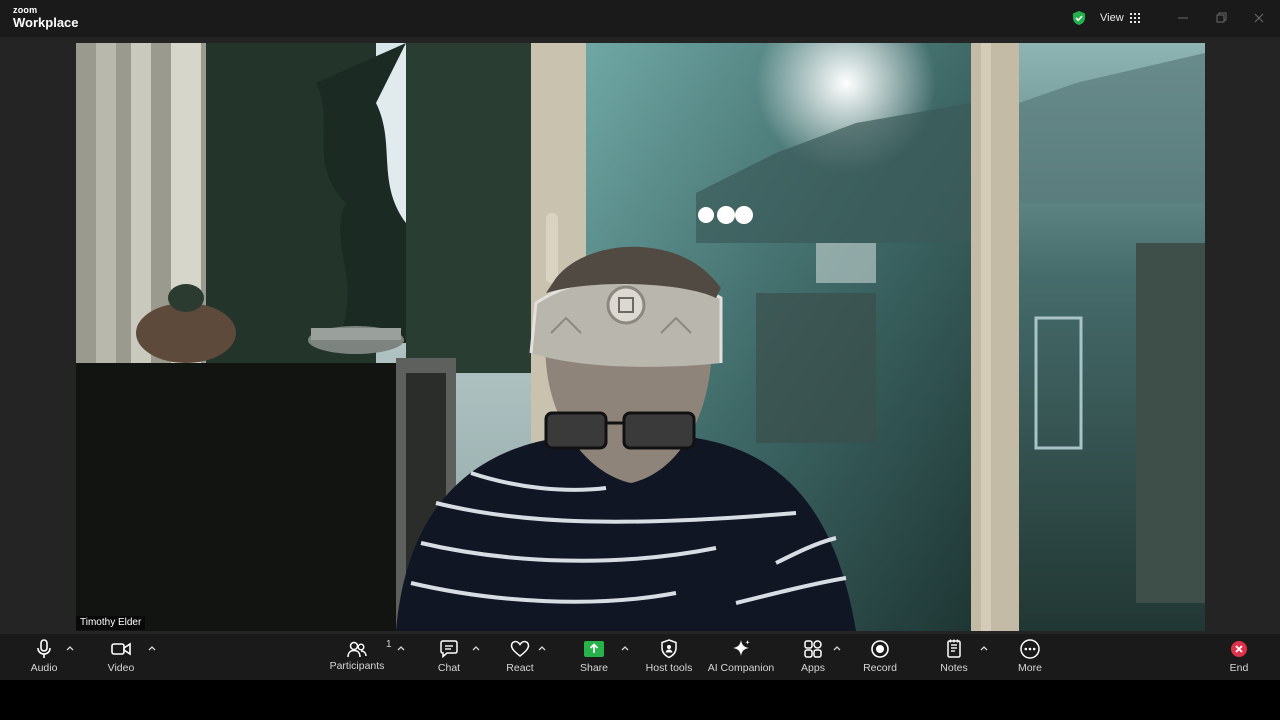 This screenshot has width=1280, height=720. Describe the element at coordinates (1030, 668) in the screenshot. I see `more-label: More` at that location.